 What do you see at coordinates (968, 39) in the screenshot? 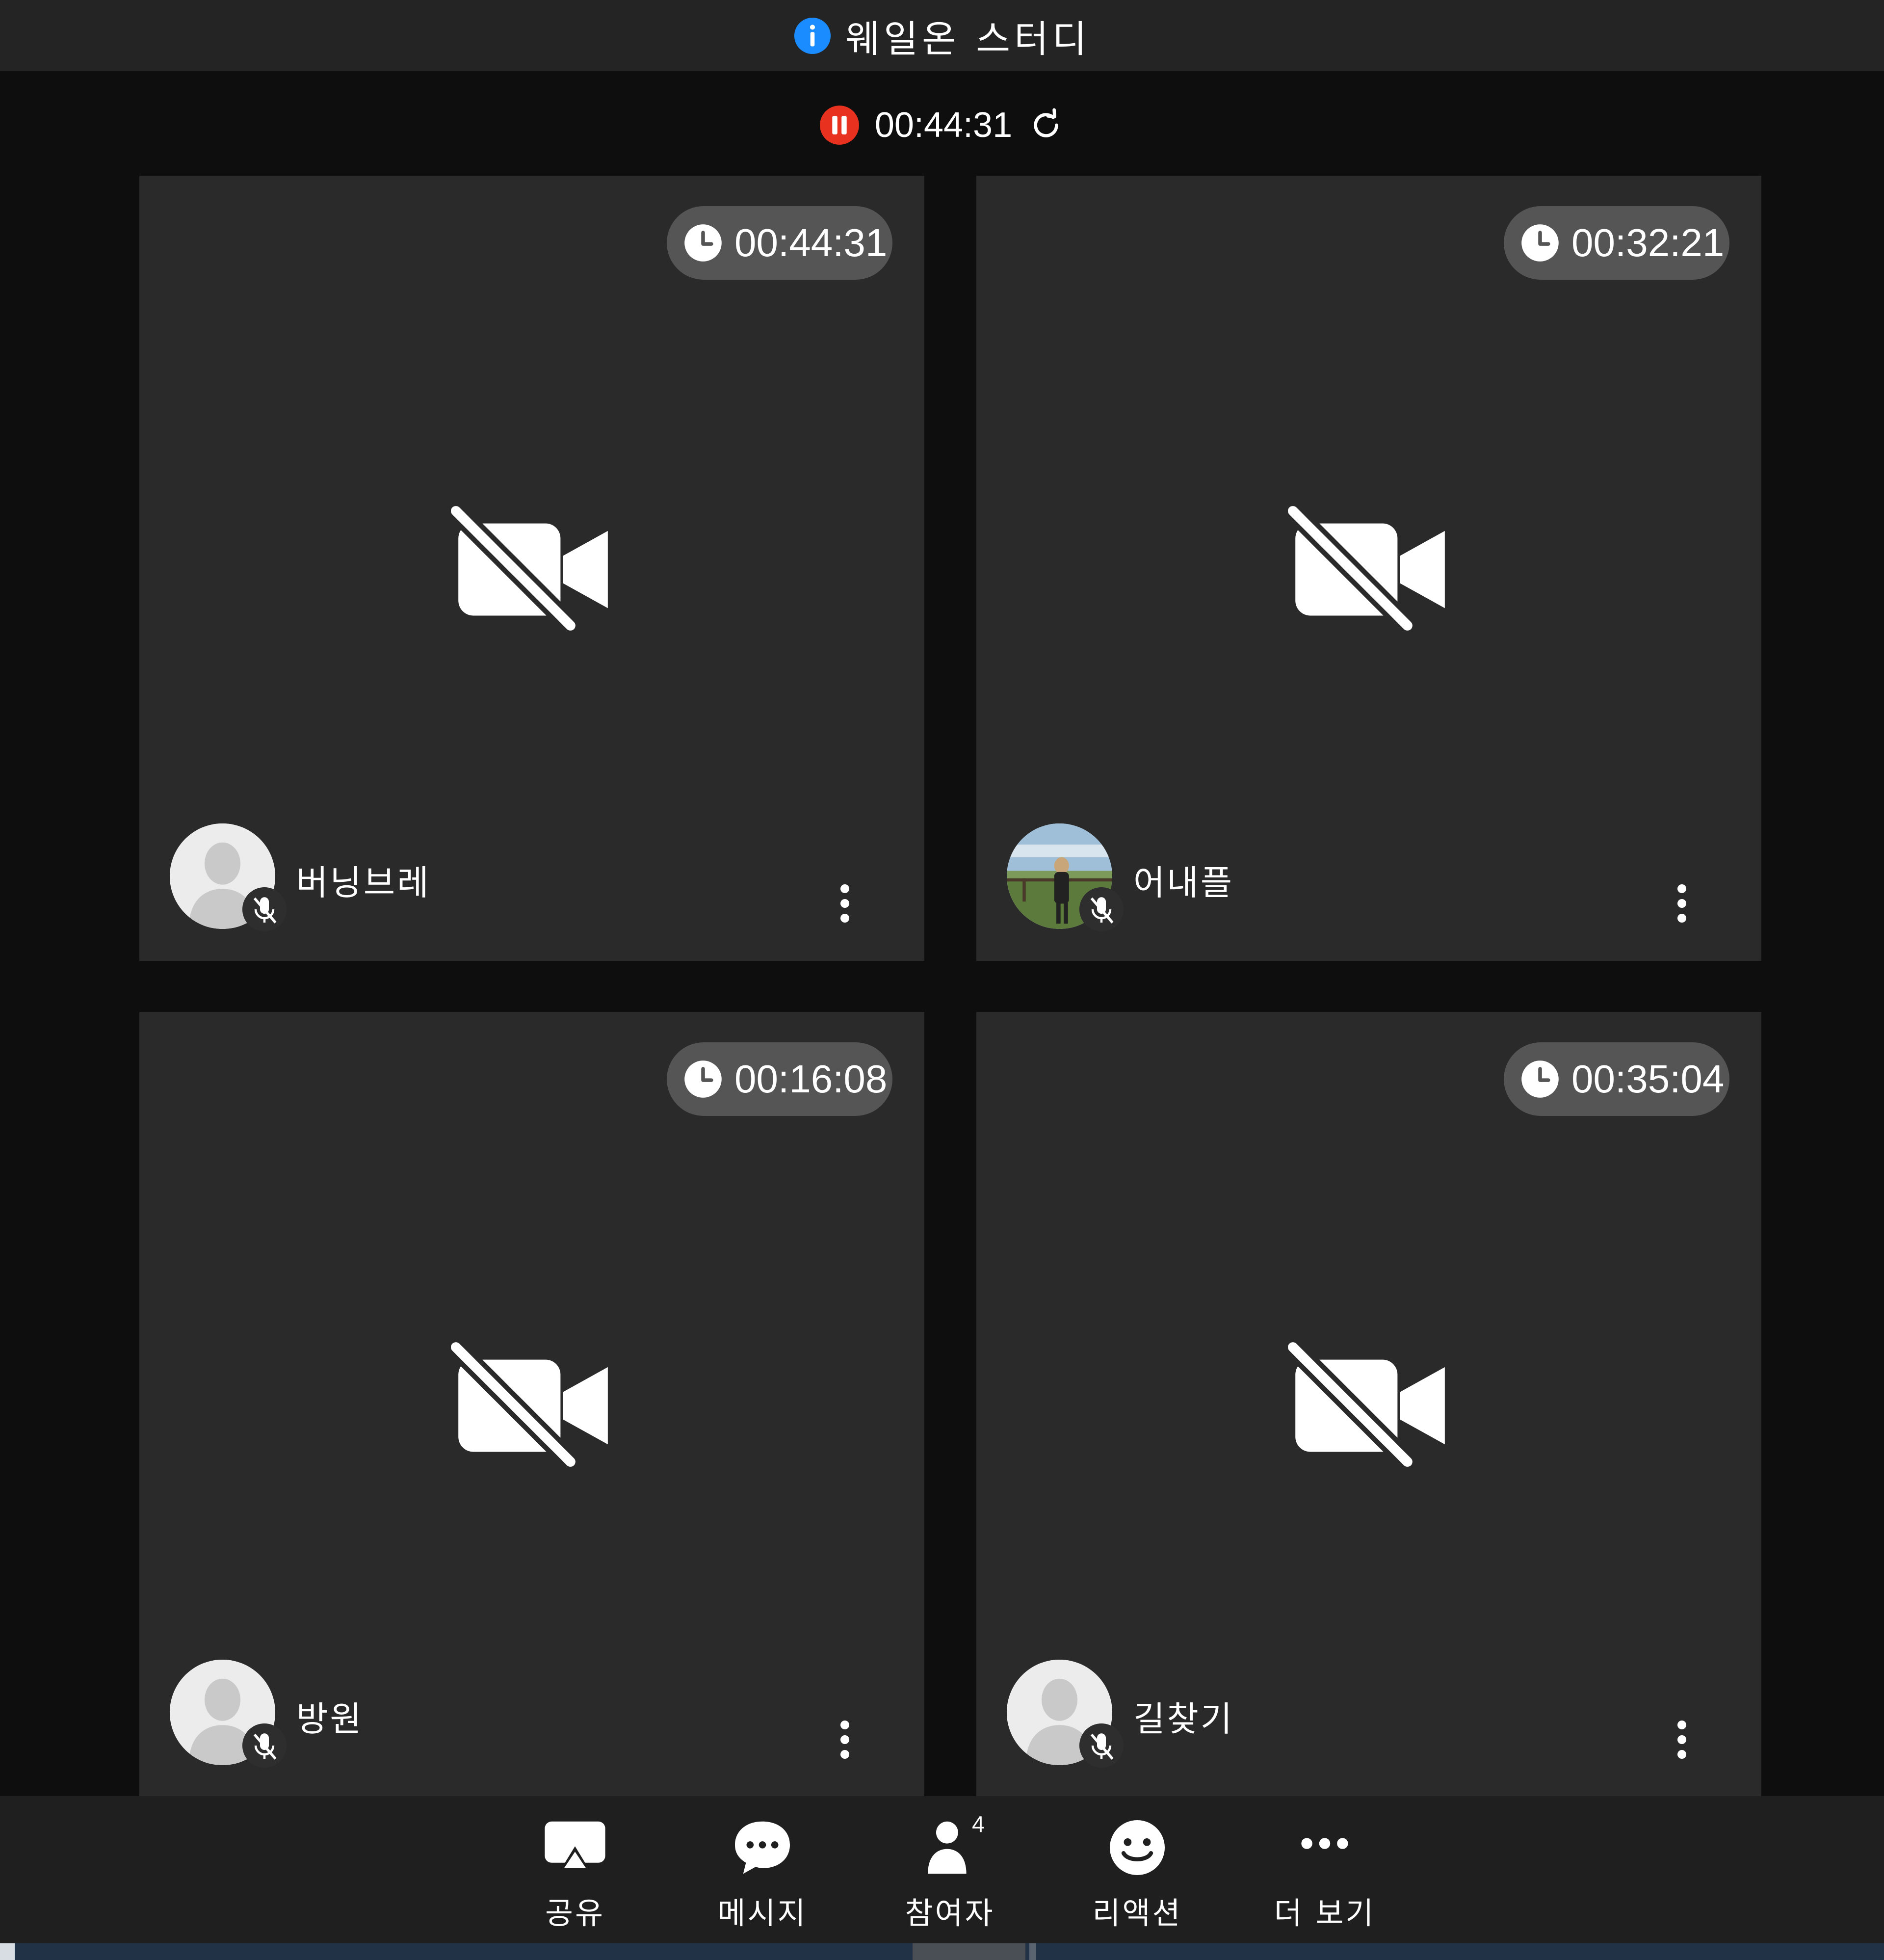
I see `meeting-title: 웨일온 스터디` at bounding box center [968, 39].